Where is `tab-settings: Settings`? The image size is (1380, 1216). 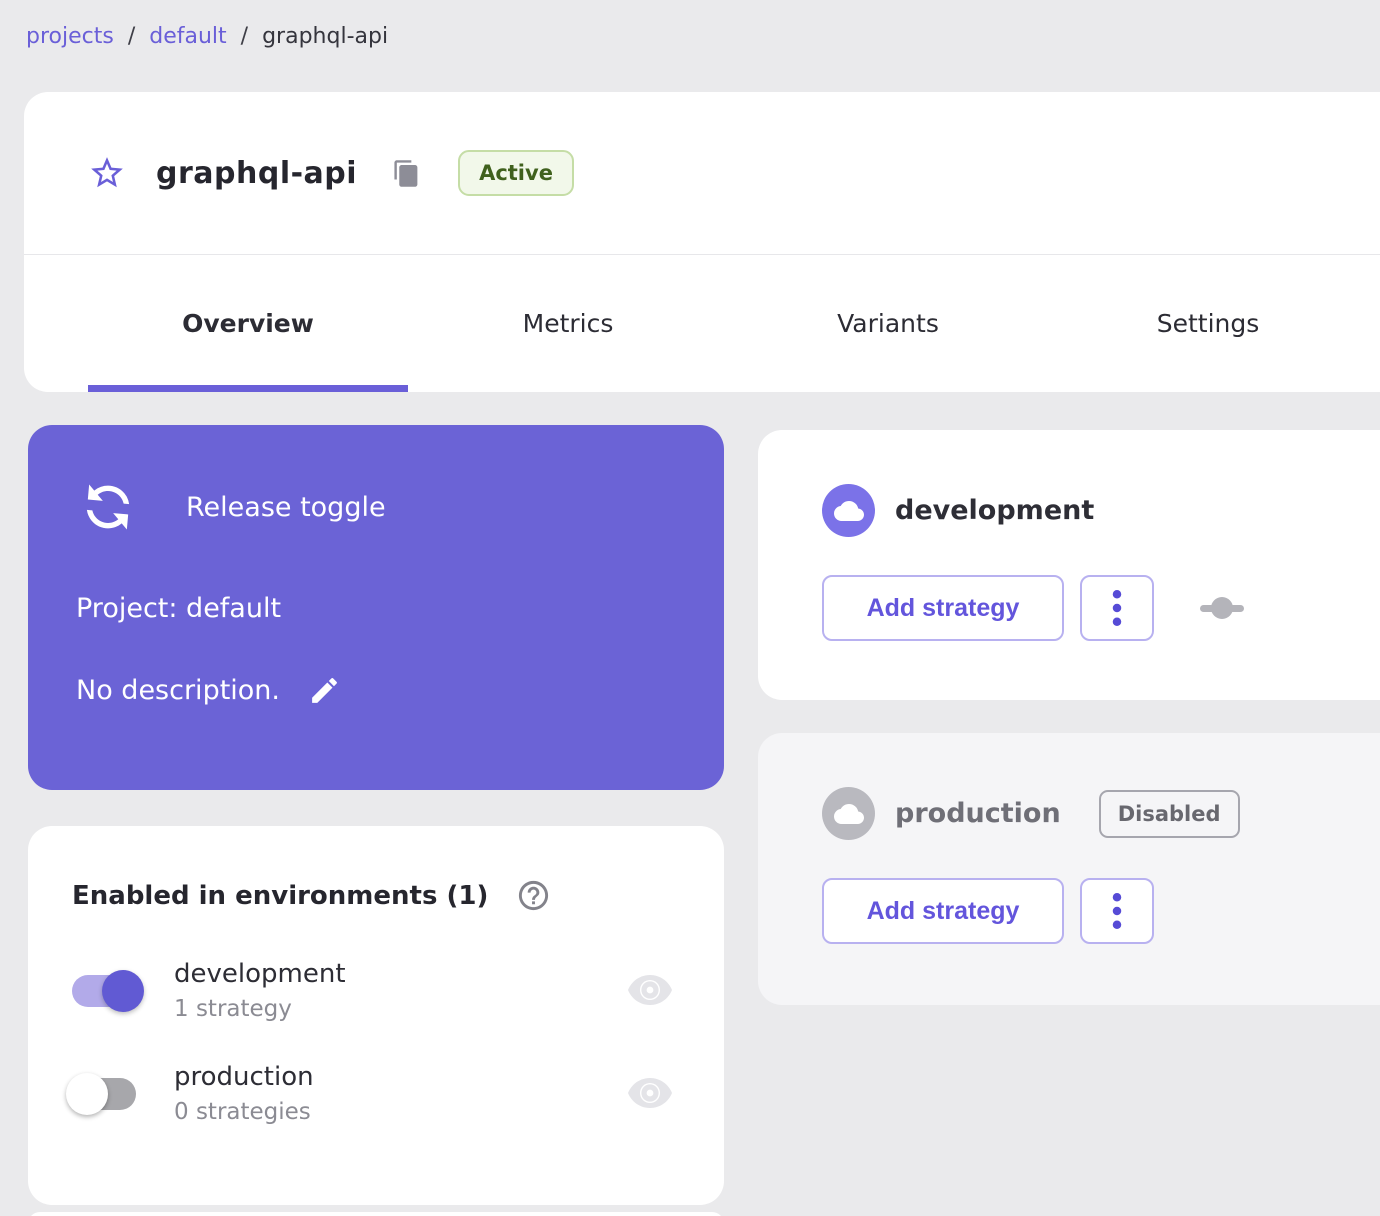
tab-settings: Settings is located at coordinates (1208, 323).